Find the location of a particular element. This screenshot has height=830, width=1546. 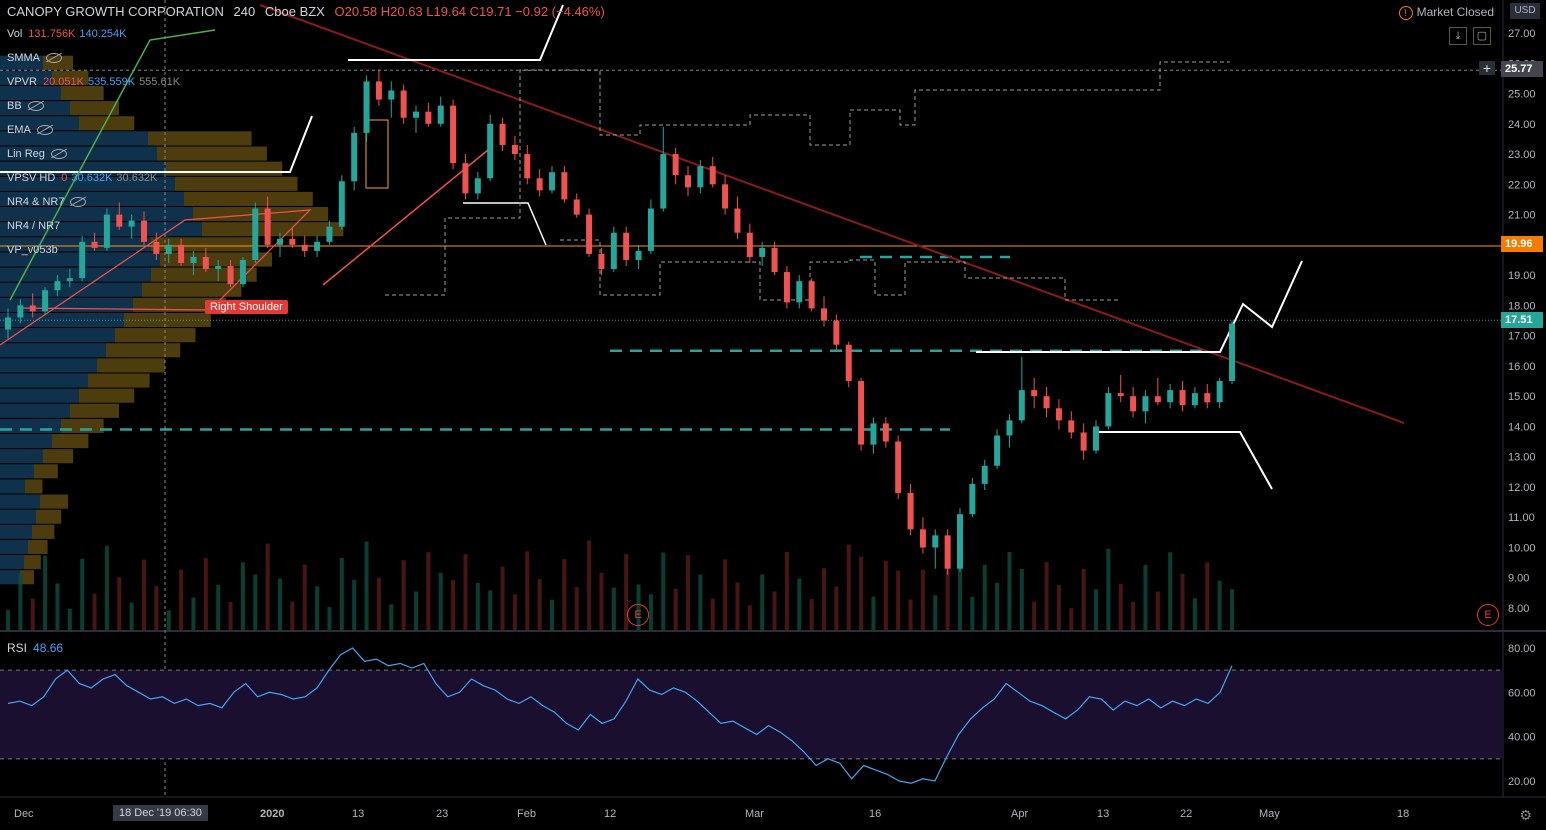

time-tick-label: 12 is located at coordinates (610, 814).